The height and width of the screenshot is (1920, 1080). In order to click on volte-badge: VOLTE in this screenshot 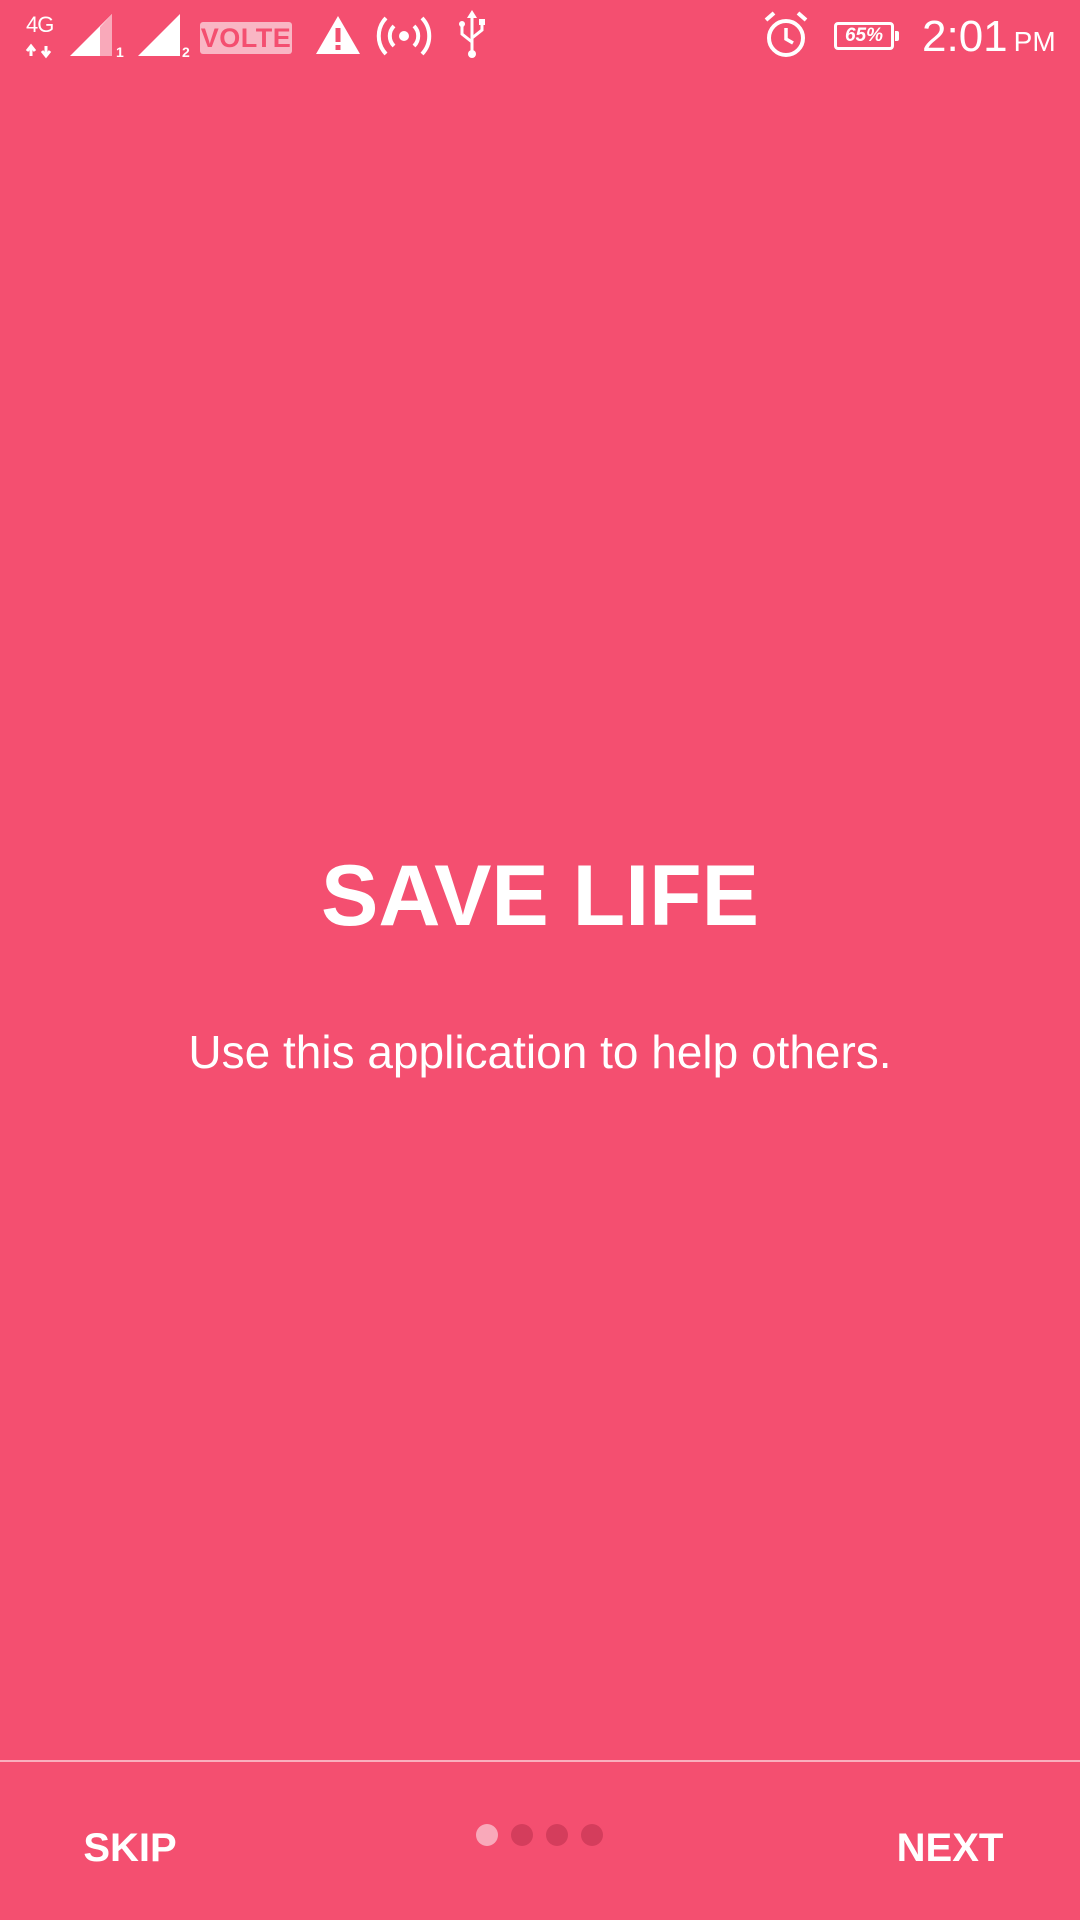, I will do `click(246, 38)`.